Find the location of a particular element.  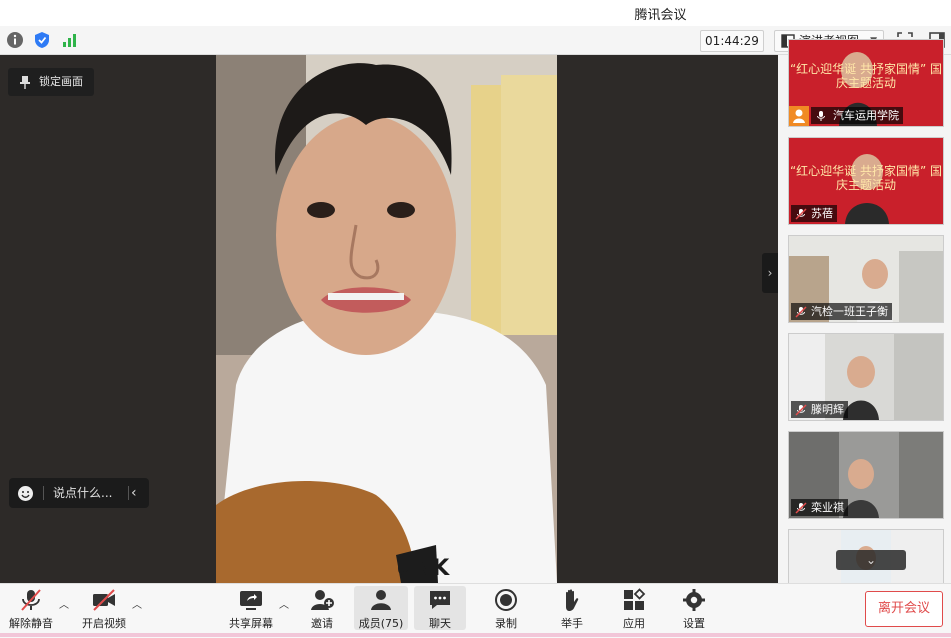

host-icon is located at coordinates (799, 116).